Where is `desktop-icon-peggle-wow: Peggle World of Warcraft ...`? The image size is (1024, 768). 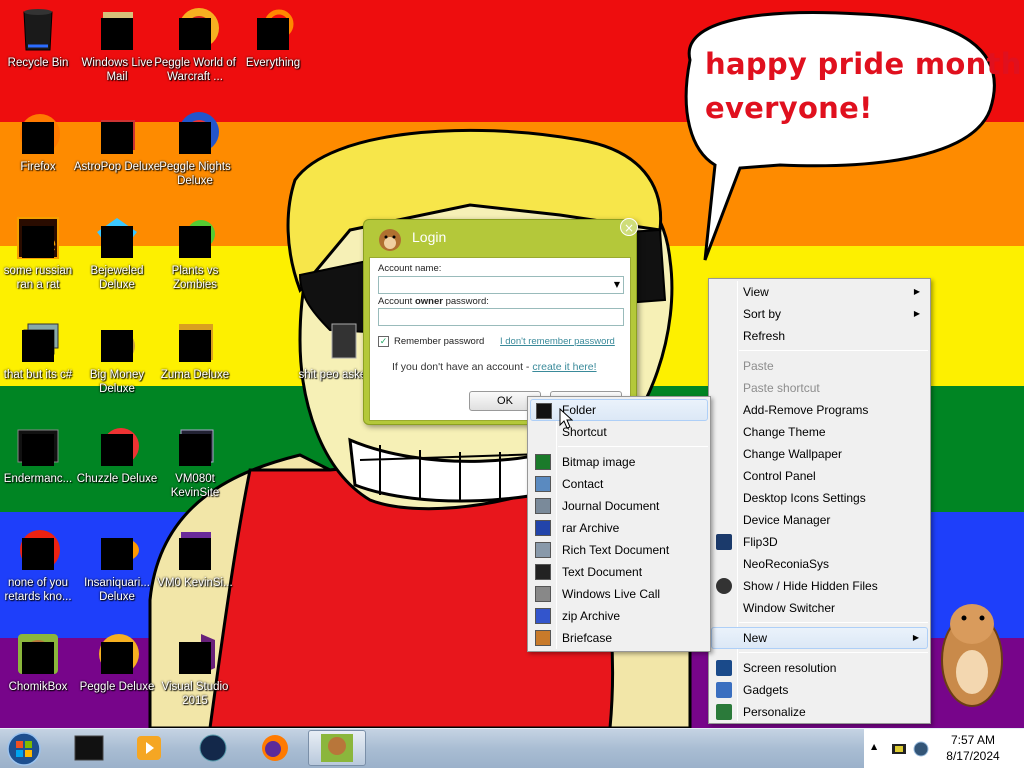 desktop-icon-peggle-wow: Peggle World of Warcraft ... is located at coordinates (195, 50).